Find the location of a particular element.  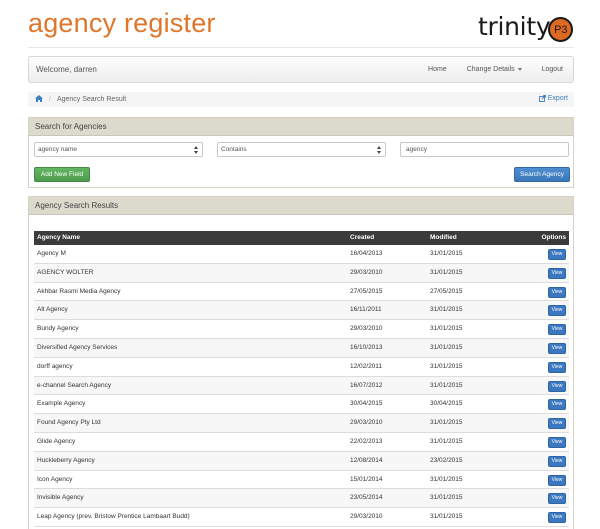

site-title: agency register is located at coordinates (122, 23).